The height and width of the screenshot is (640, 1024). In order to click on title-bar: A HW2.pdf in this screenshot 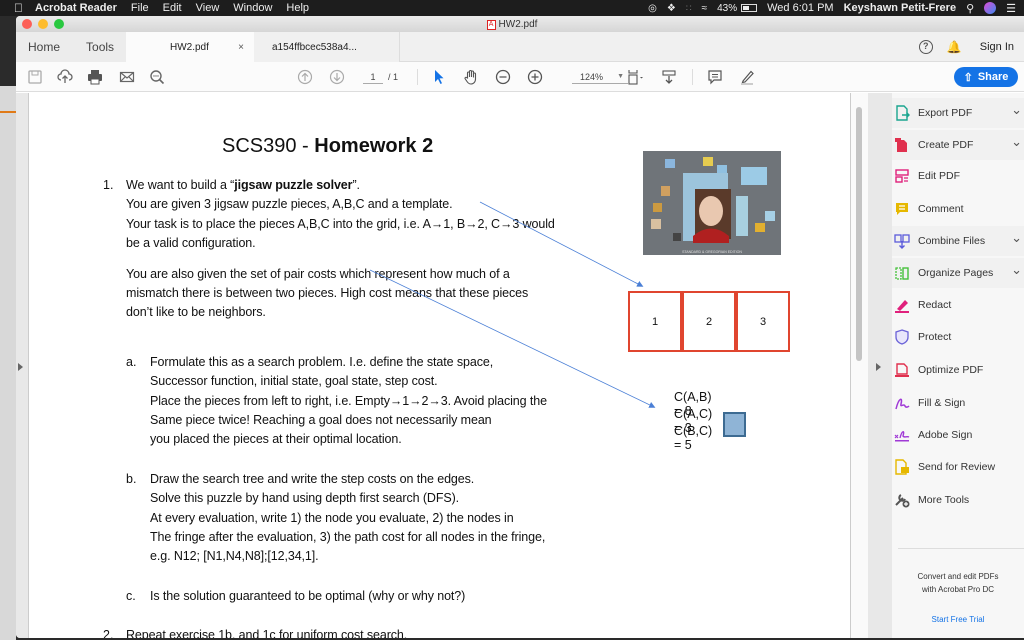, I will do `click(520, 24)`.